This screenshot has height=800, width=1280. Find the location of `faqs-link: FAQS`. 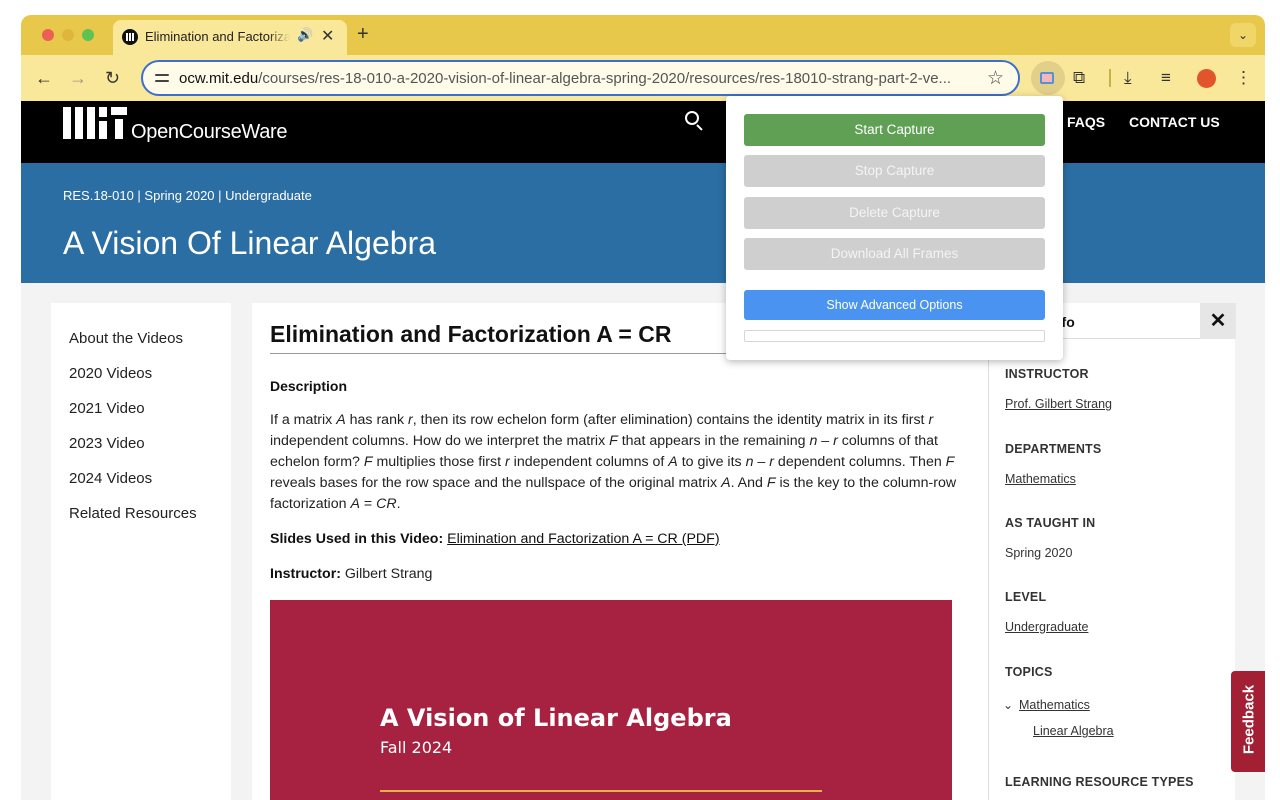

faqs-link: FAQS is located at coordinates (1086, 122).